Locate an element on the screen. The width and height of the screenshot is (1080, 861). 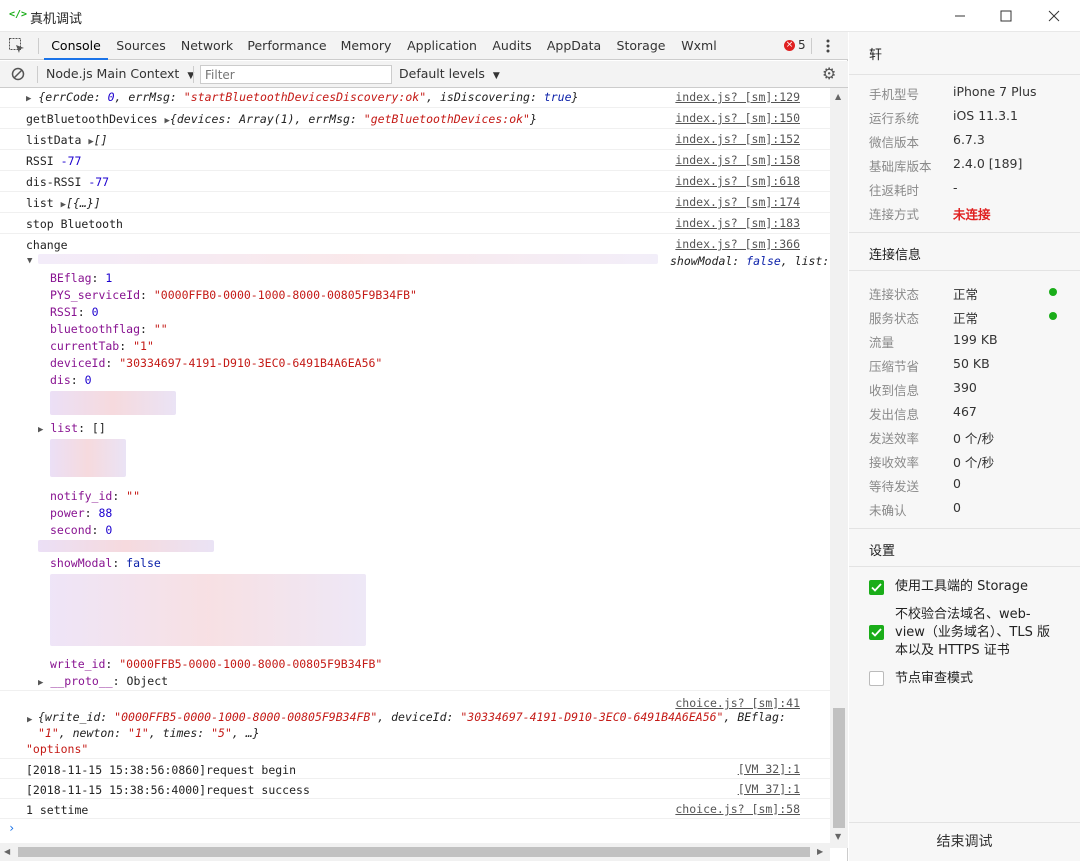
skip-domain-check-checkbox is located at coordinates (876, 632).